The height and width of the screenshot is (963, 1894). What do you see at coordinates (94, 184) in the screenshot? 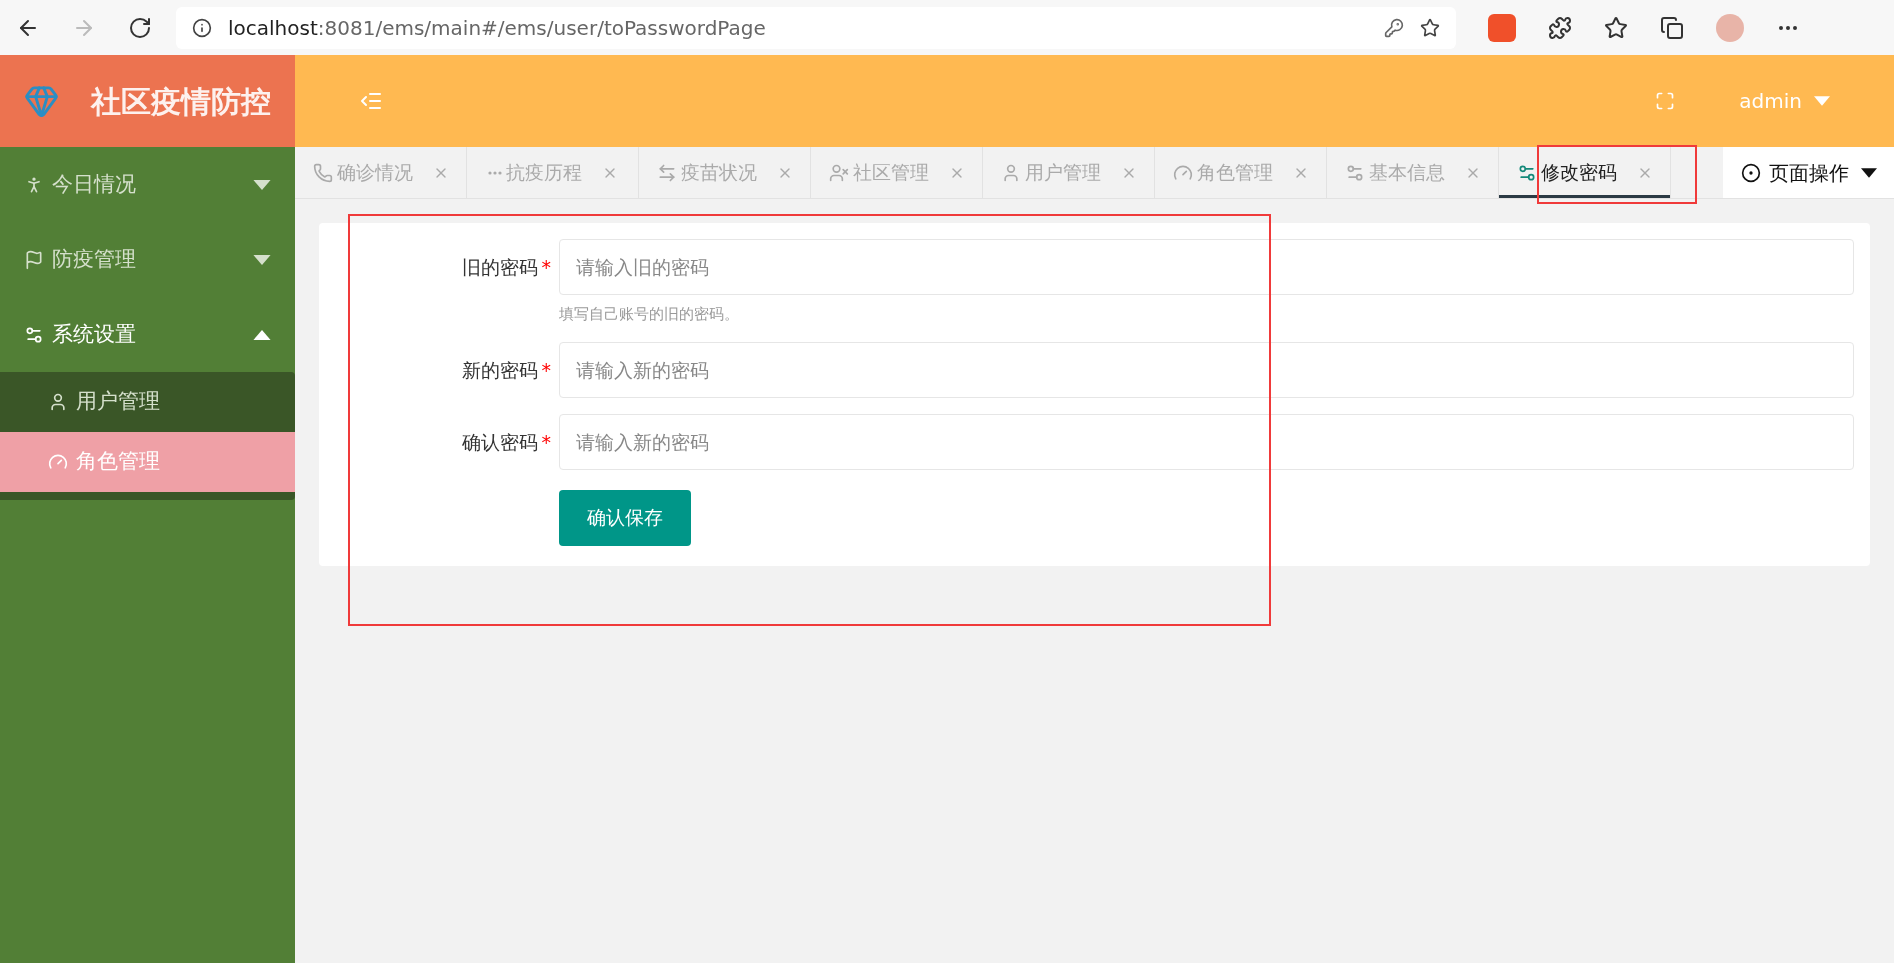
I see `sidebar-item-label: 今日情况` at bounding box center [94, 184].